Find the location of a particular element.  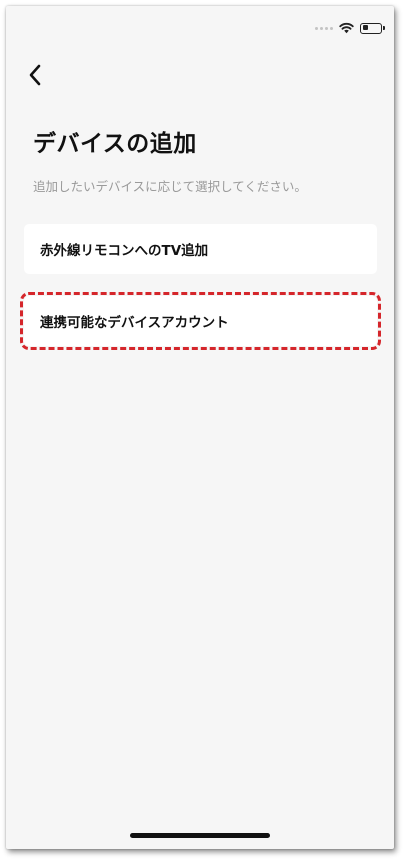

home-indicator is located at coordinates (200, 835).